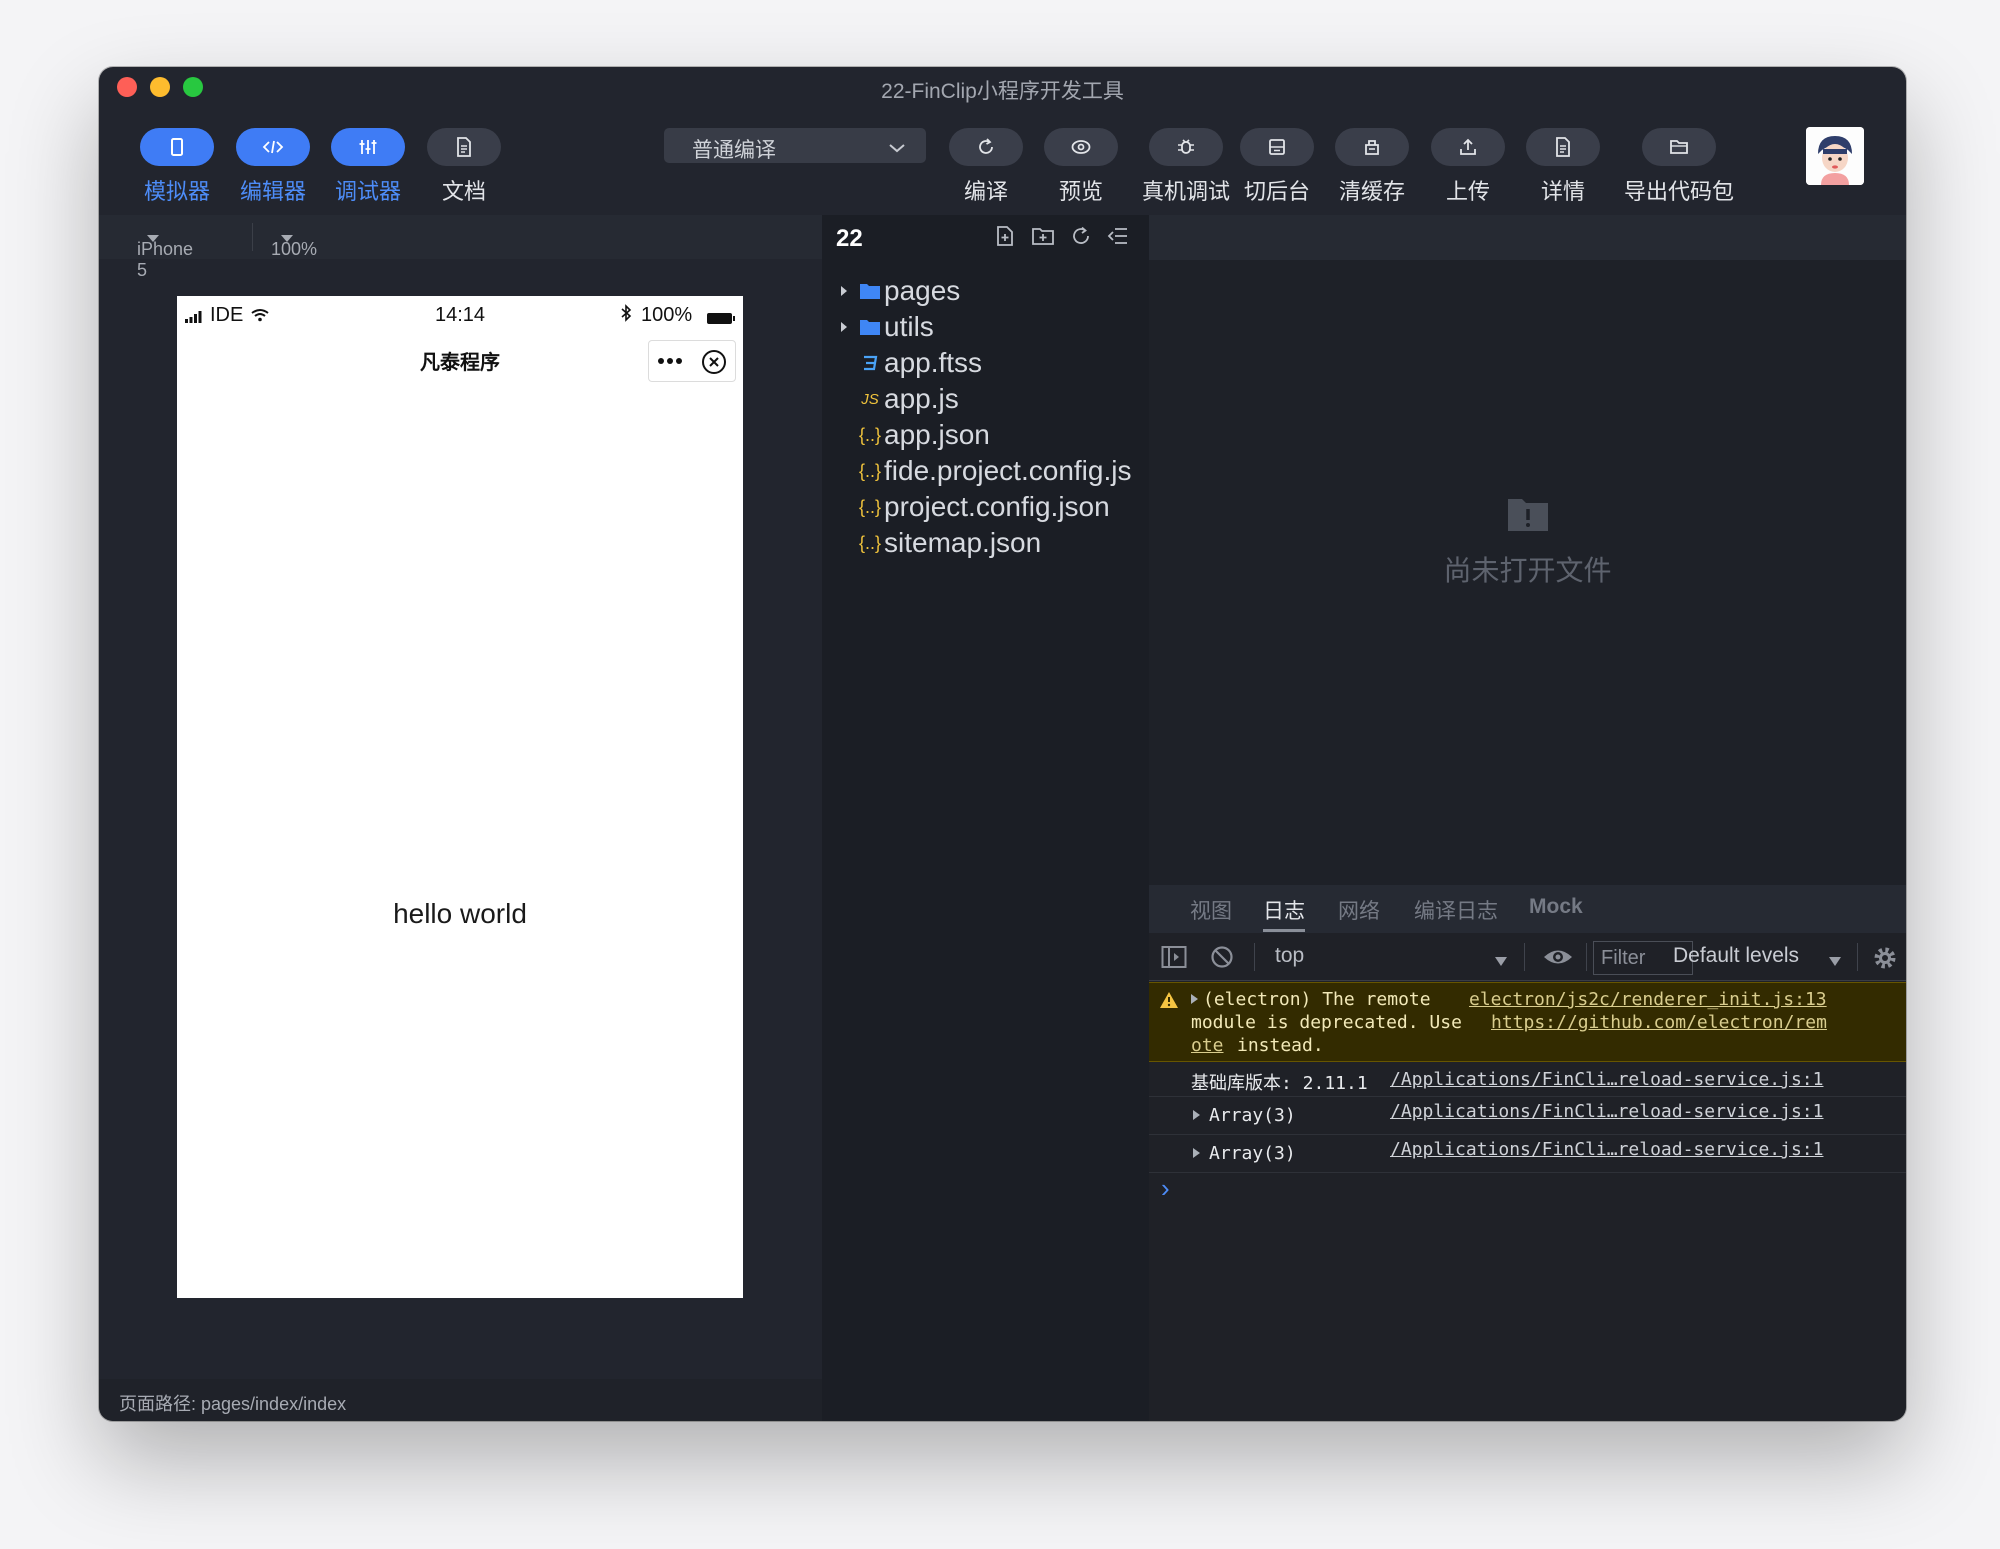  I want to click on phone-status-bar: IDE 14:14 100%, so click(460, 316).